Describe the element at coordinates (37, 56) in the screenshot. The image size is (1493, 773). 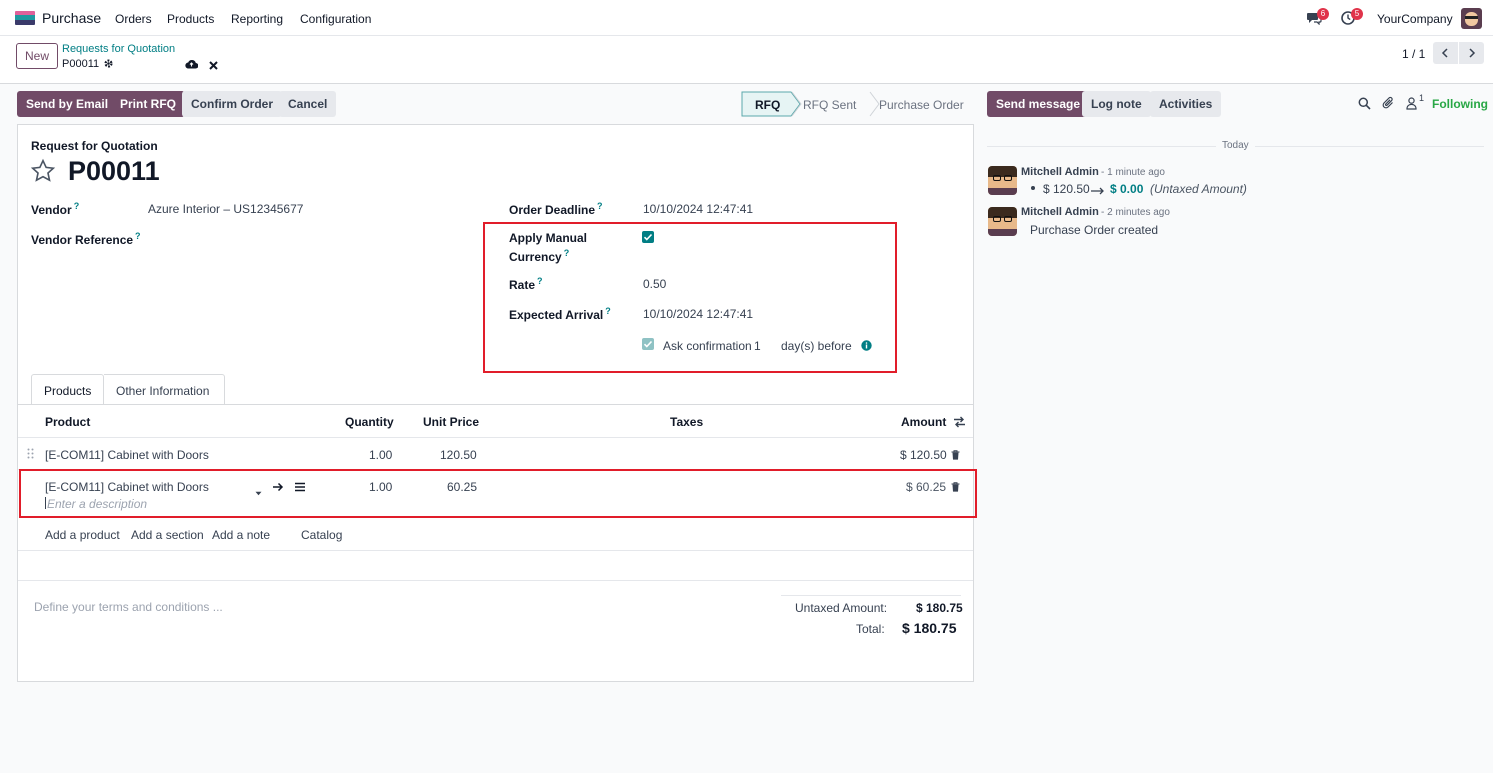
I see `new-button: New` at that location.